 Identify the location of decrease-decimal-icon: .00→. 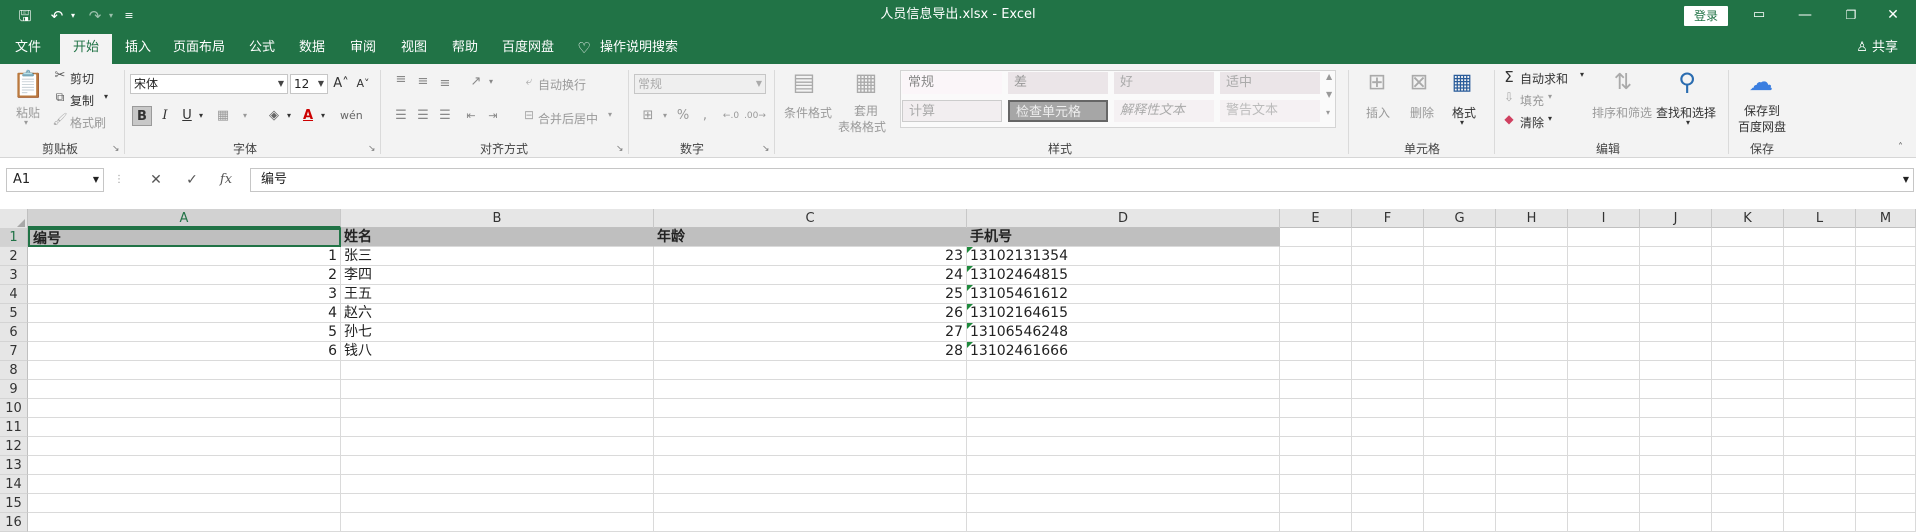
(755, 116).